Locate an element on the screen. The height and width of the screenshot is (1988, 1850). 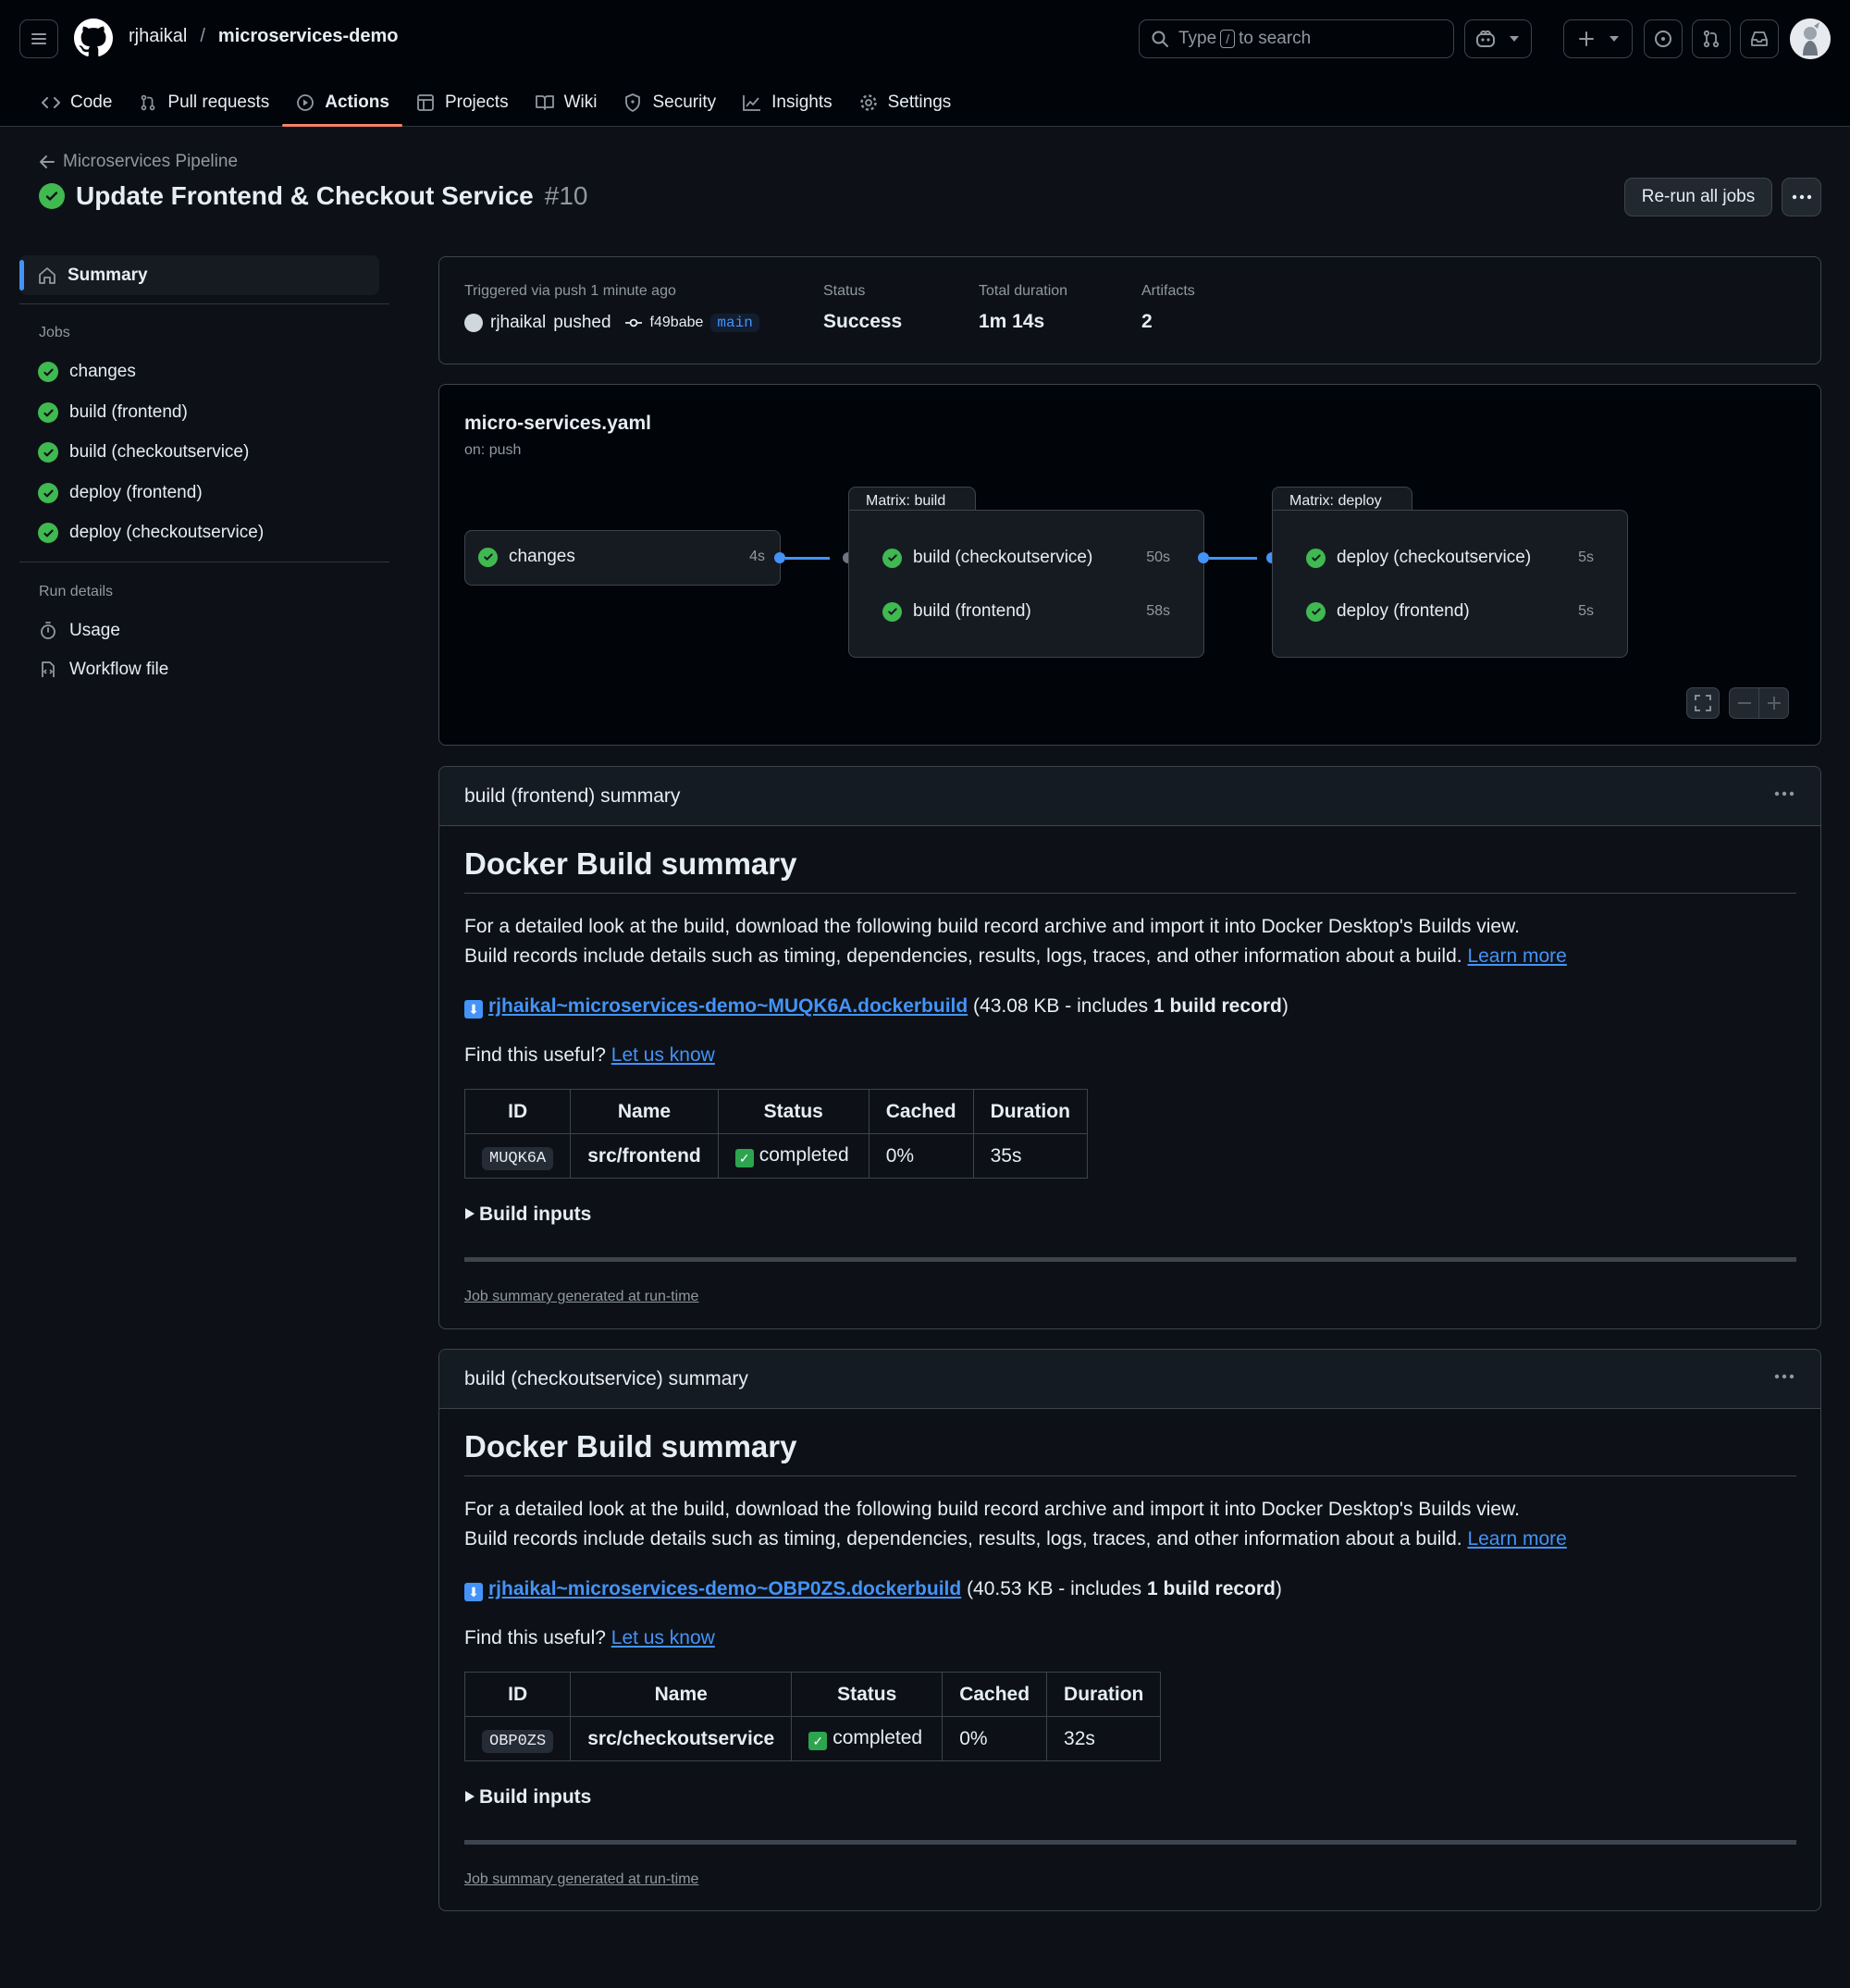
zoom-out-button is located at coordinates (1744, 703).